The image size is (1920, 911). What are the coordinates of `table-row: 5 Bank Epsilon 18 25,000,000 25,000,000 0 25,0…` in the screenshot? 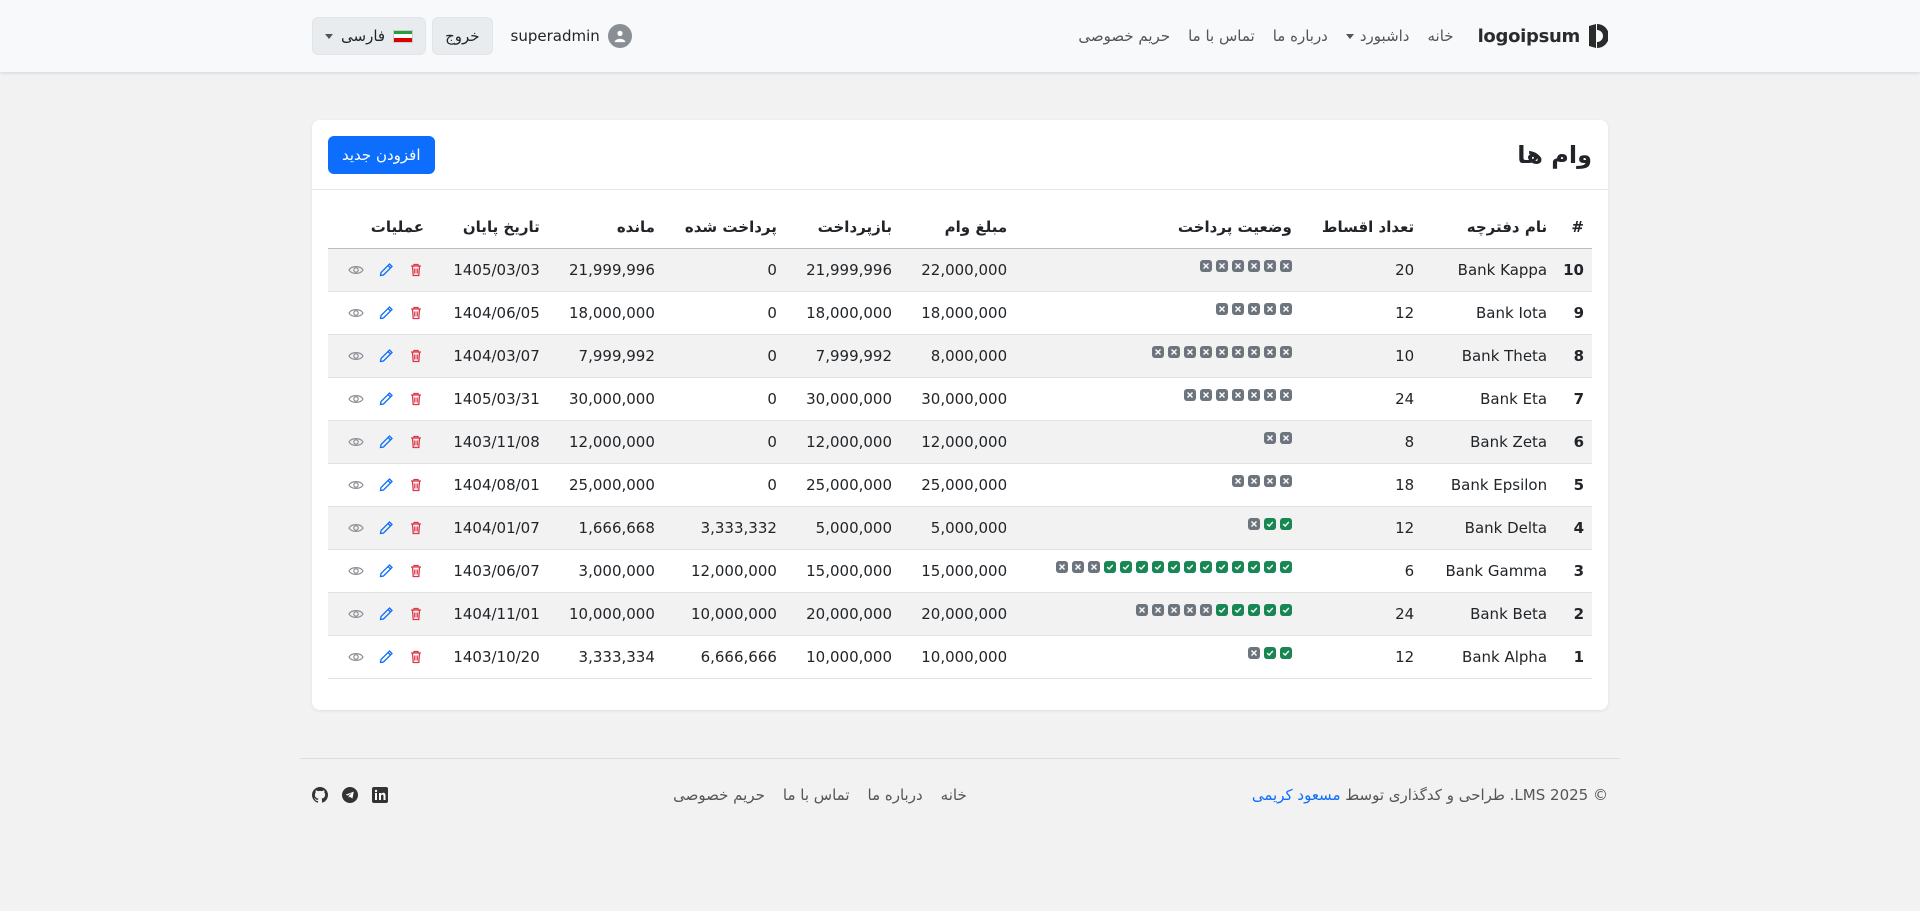 It's located at (960, 485).